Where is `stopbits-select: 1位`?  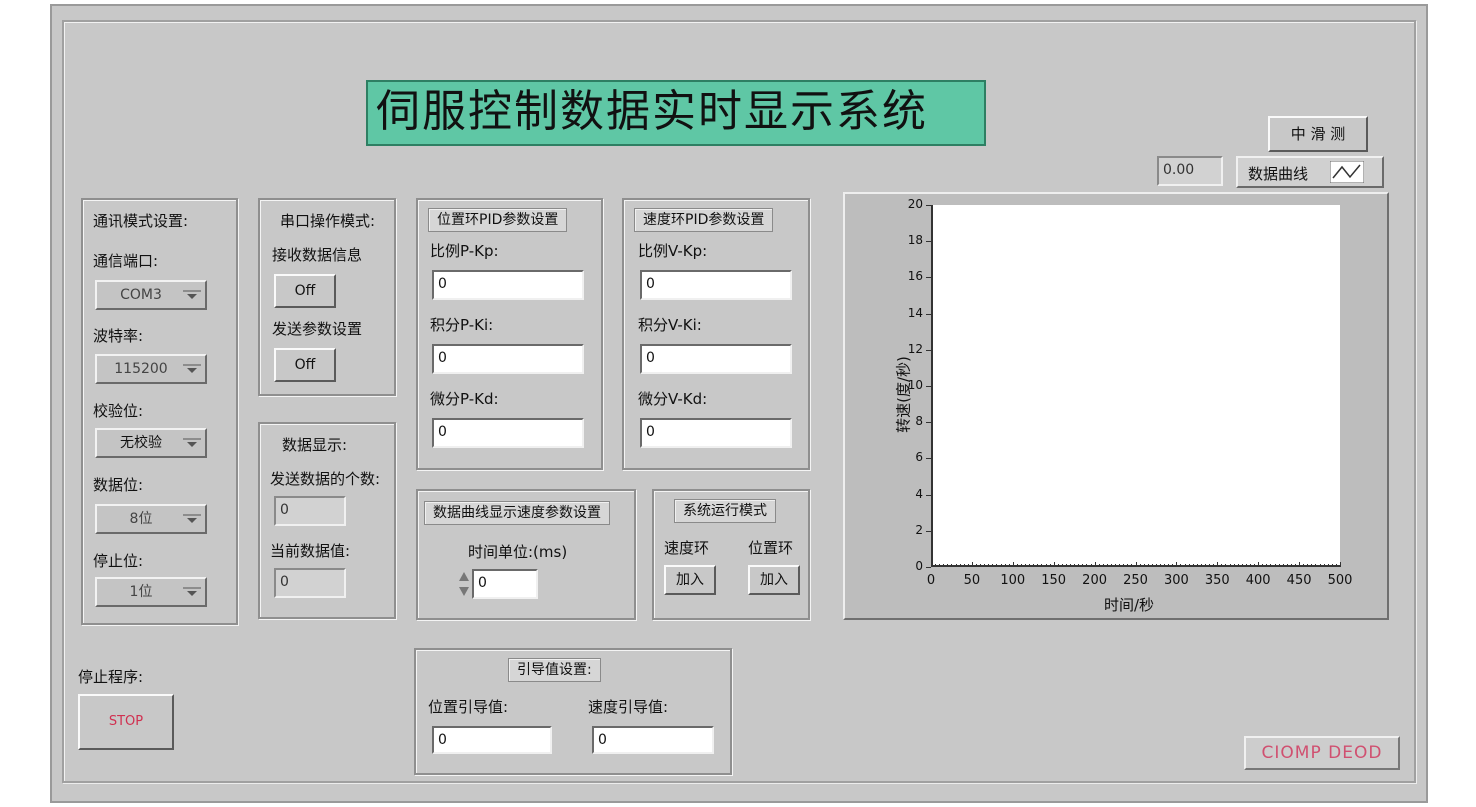 stopbits-select: 1位 is located at coordinates (151, 592).